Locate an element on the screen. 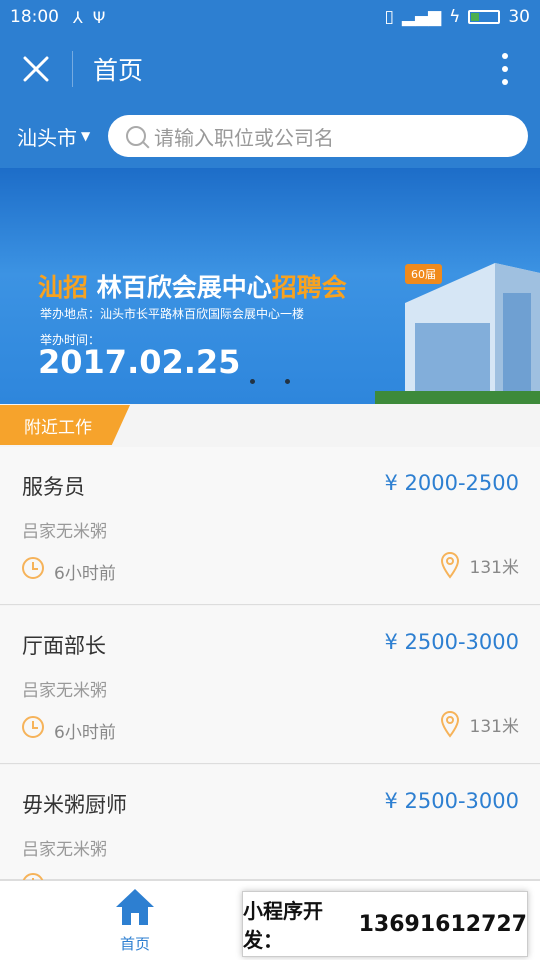 The width and height of the screenshot is (540, 960). job-title: 服务员 is located at coordinates (53, 487).